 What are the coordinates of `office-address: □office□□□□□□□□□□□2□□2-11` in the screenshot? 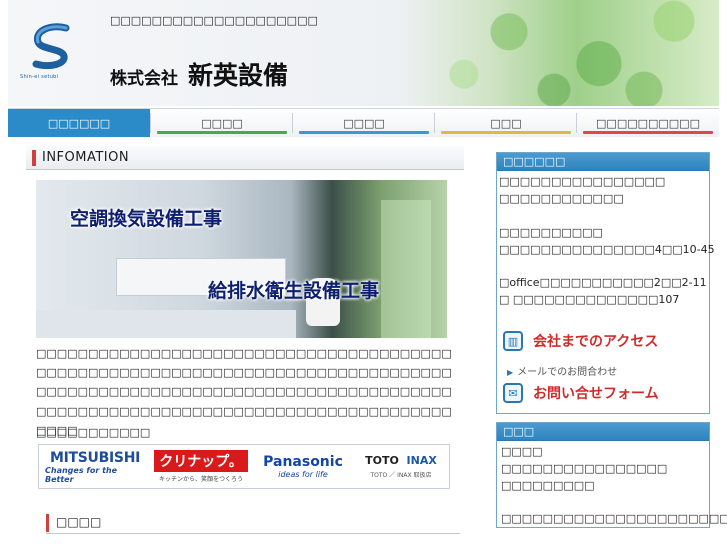 It's located at (603, 282).